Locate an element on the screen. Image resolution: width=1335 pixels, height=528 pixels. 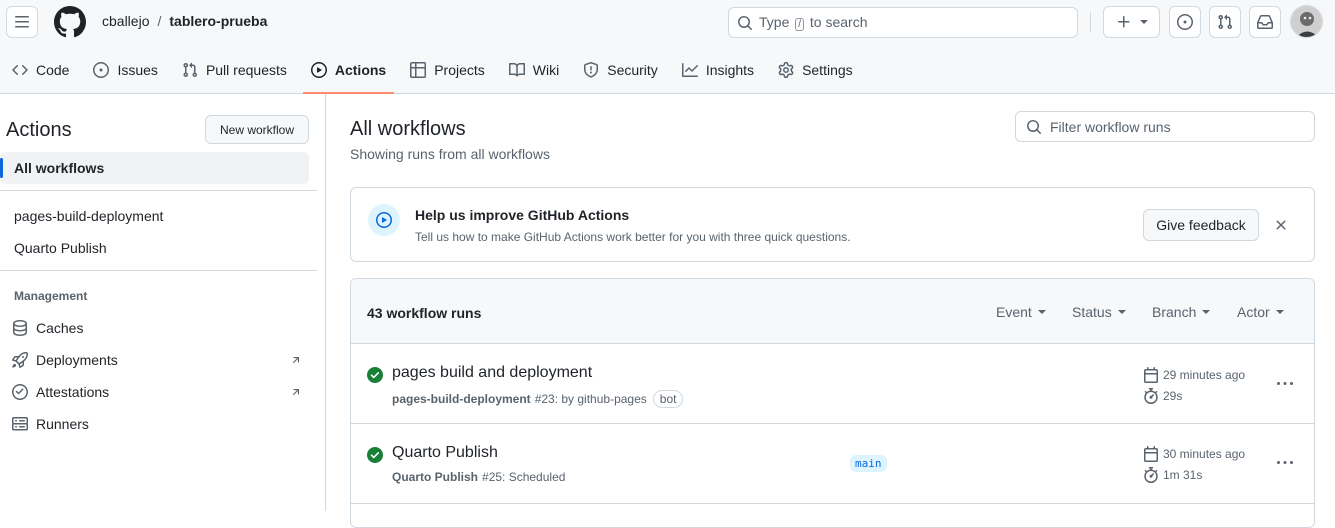
hamburger-icon is located at coordinates (22, 22).